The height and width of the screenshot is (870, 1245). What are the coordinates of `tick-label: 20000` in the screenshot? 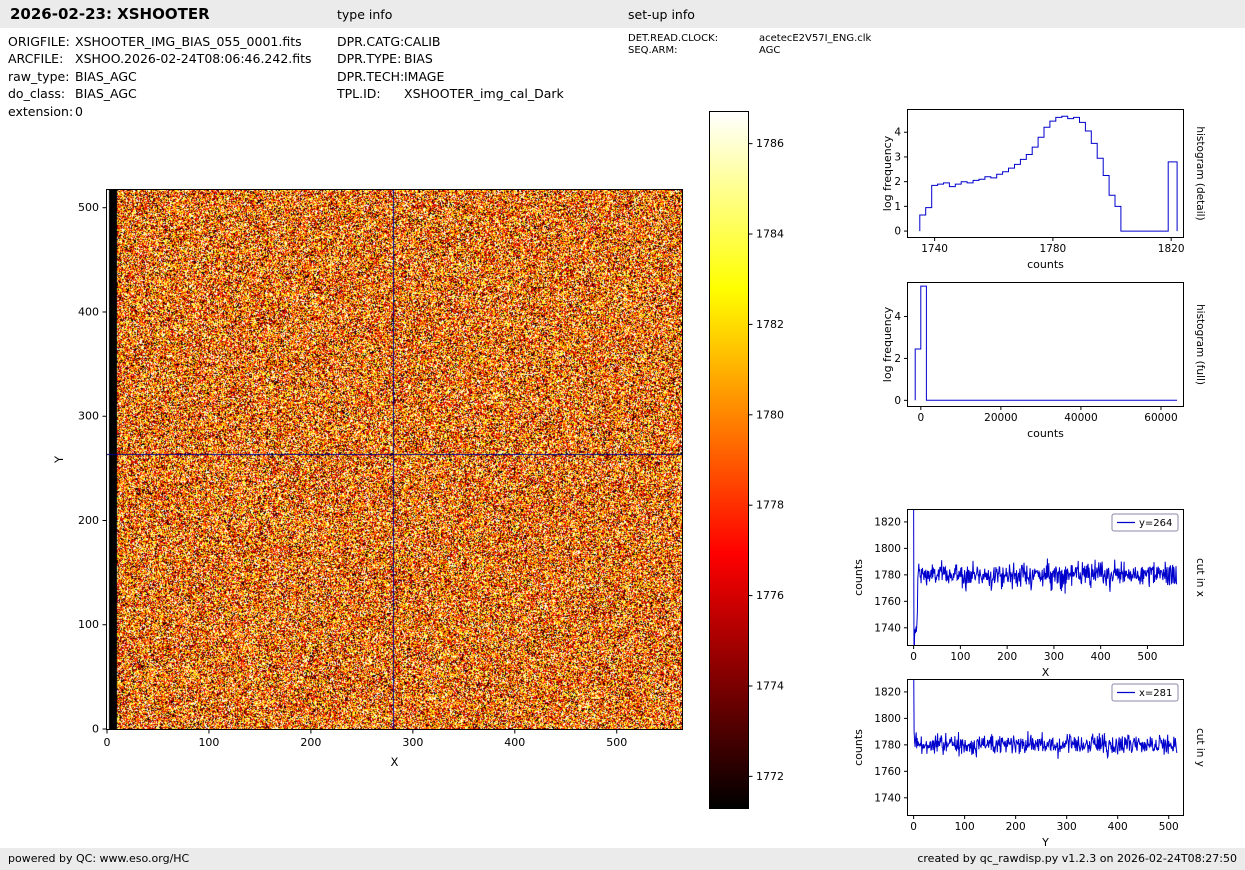 It's located at (1000, 418).